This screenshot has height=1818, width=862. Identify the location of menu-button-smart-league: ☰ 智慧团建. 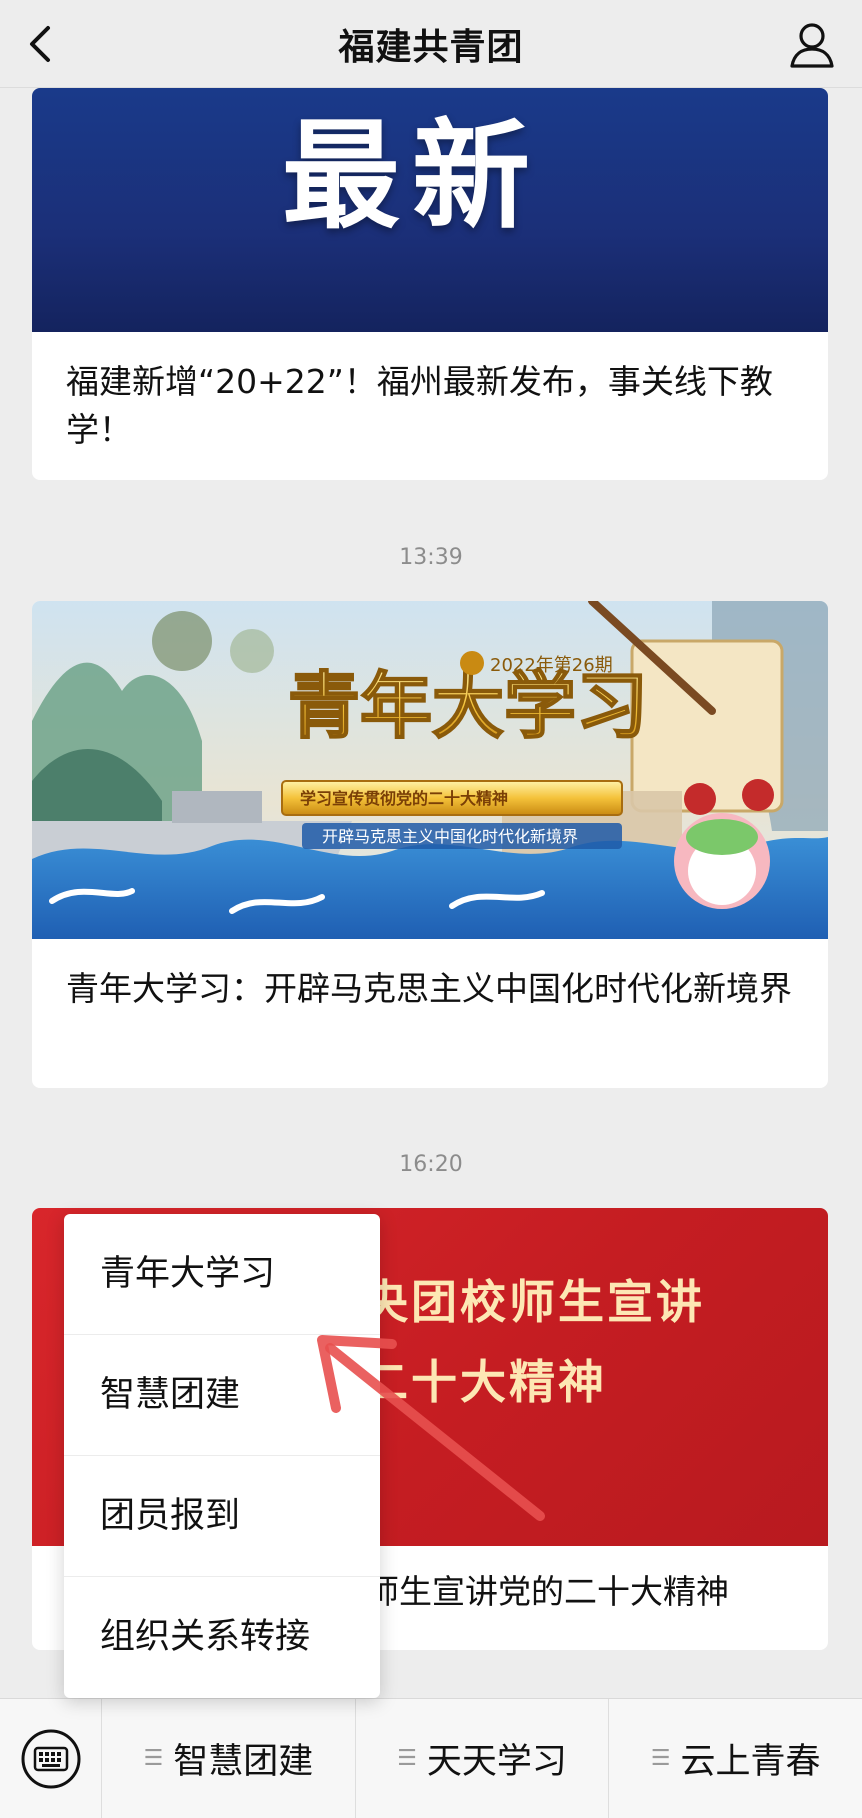
(229, 1758).